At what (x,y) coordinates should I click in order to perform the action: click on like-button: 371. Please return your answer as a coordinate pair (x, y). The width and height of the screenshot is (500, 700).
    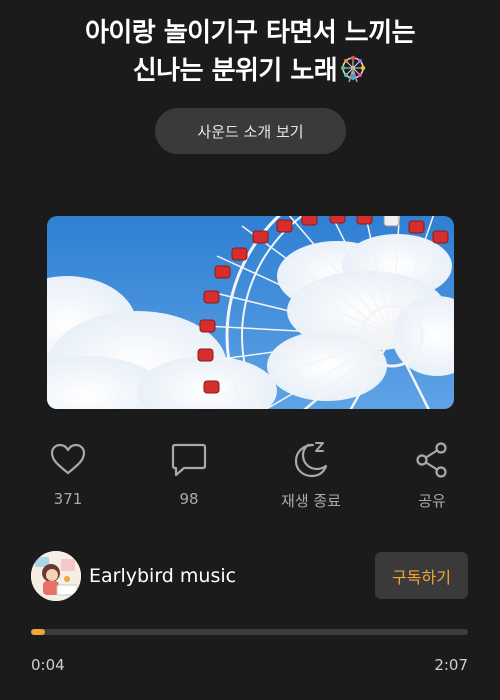
    Looking at the image, I should click on (68, 480).